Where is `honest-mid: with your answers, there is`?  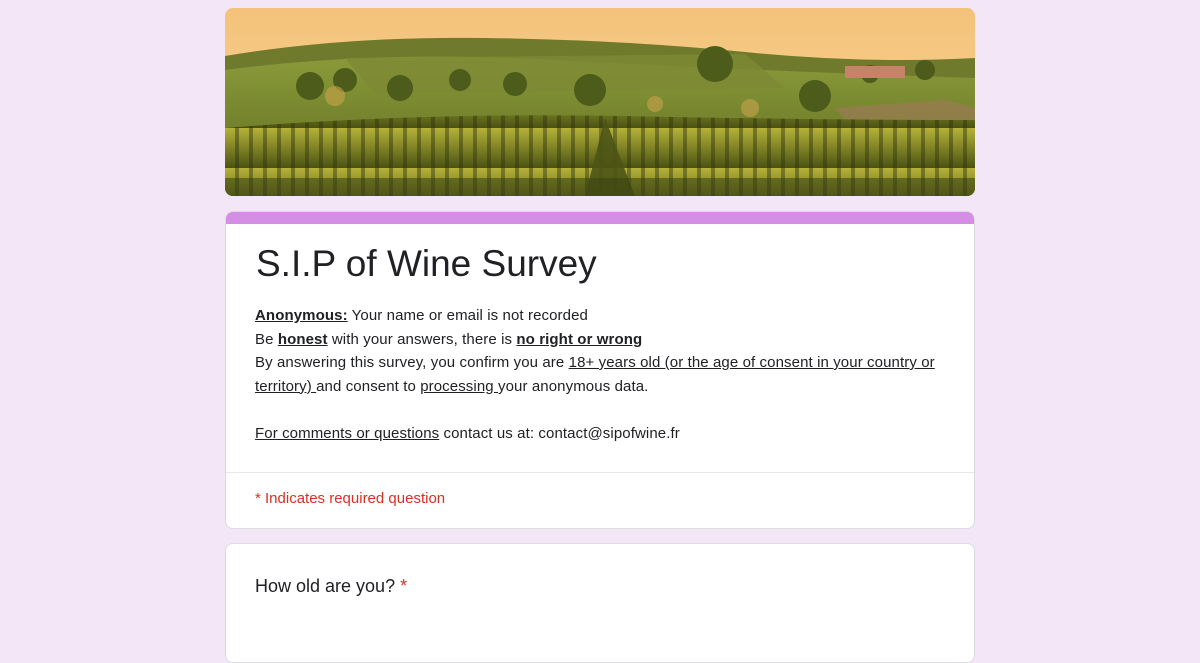
honest-mid: with your answers, there is is located at coordinates (422, 339).